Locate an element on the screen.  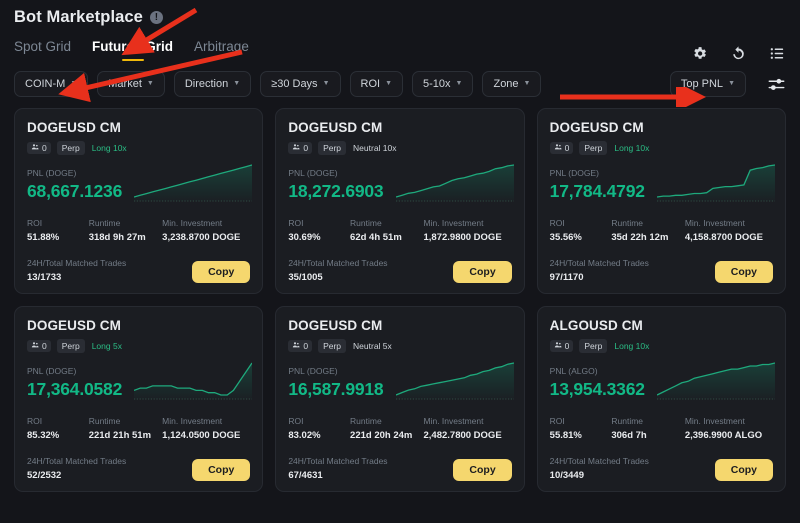
runtime-stat: Runtime 221d 20h 24m is located at coordinates (386, 428).